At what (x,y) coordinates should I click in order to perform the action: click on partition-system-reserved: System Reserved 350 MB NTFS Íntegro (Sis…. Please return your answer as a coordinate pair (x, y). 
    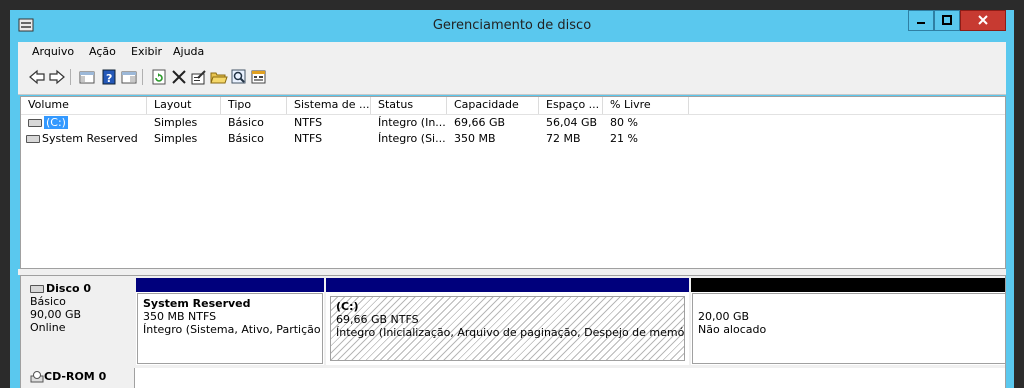
    Looking at the image, I should click on (230, 321).